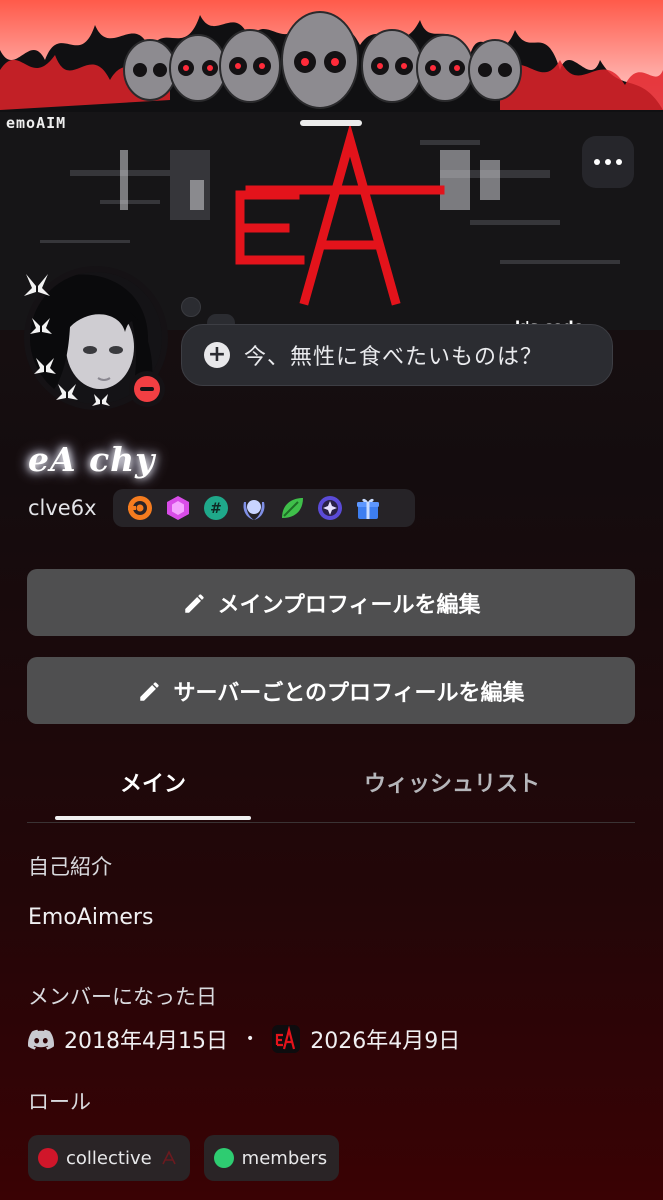  I want to click on display-name: eA chy, so click(92, 459).